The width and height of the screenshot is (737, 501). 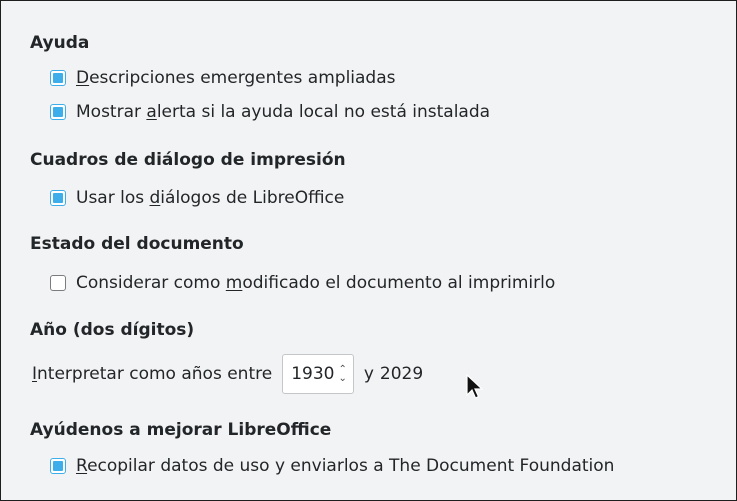 I want to click on spin-down-icon: ⌄, so click(x=342, y=379).